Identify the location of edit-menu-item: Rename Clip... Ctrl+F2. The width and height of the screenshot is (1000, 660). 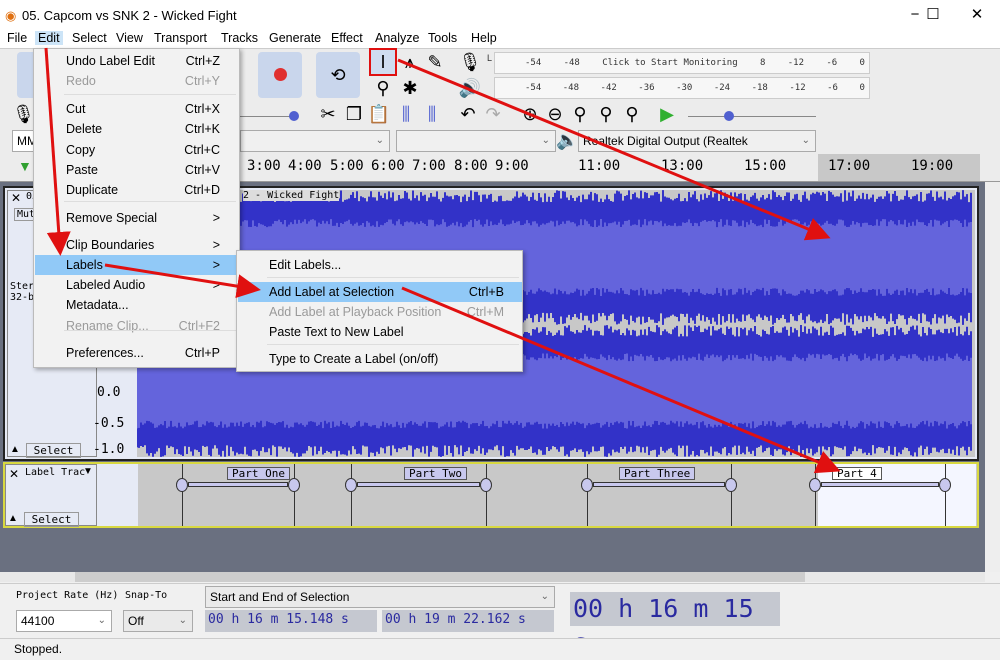
(136, 326).